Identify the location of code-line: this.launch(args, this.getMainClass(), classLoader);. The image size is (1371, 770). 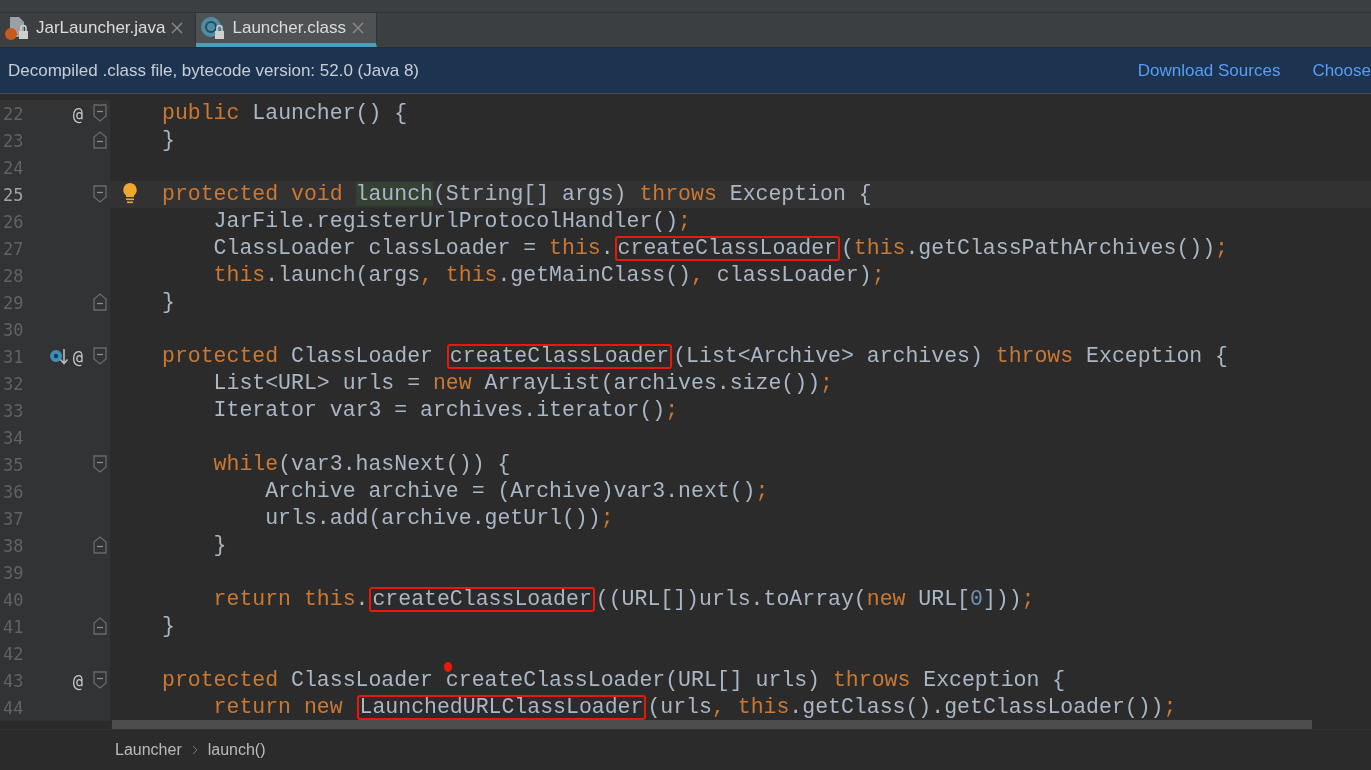
(548, 275).